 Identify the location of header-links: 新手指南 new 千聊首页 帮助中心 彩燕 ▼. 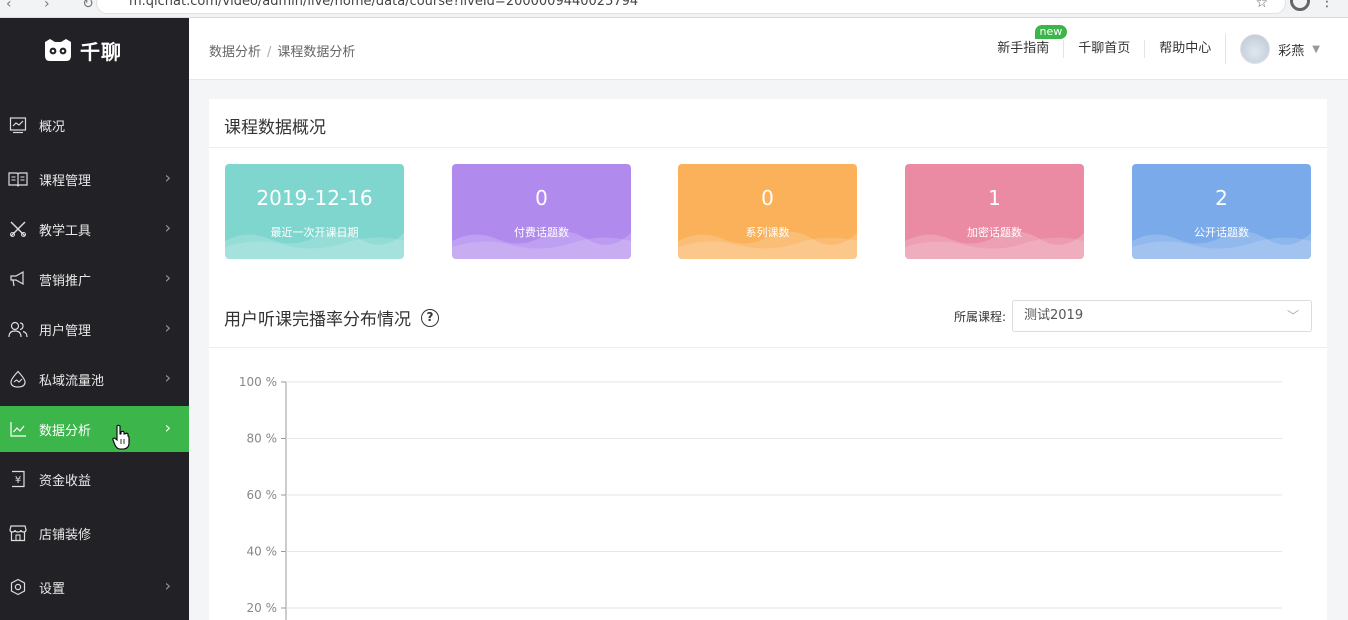
(1151, 44).